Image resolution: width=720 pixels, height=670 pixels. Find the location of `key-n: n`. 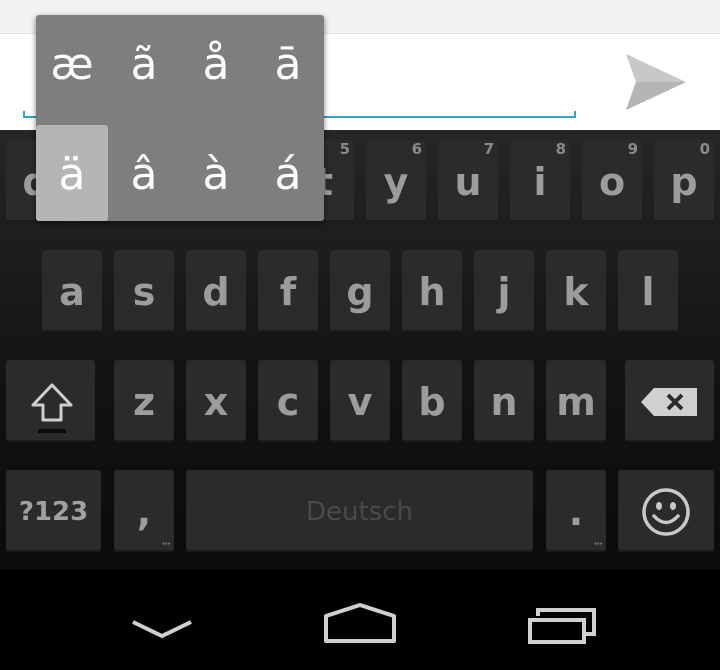

key-n: n is located at coordinates (504, 401).